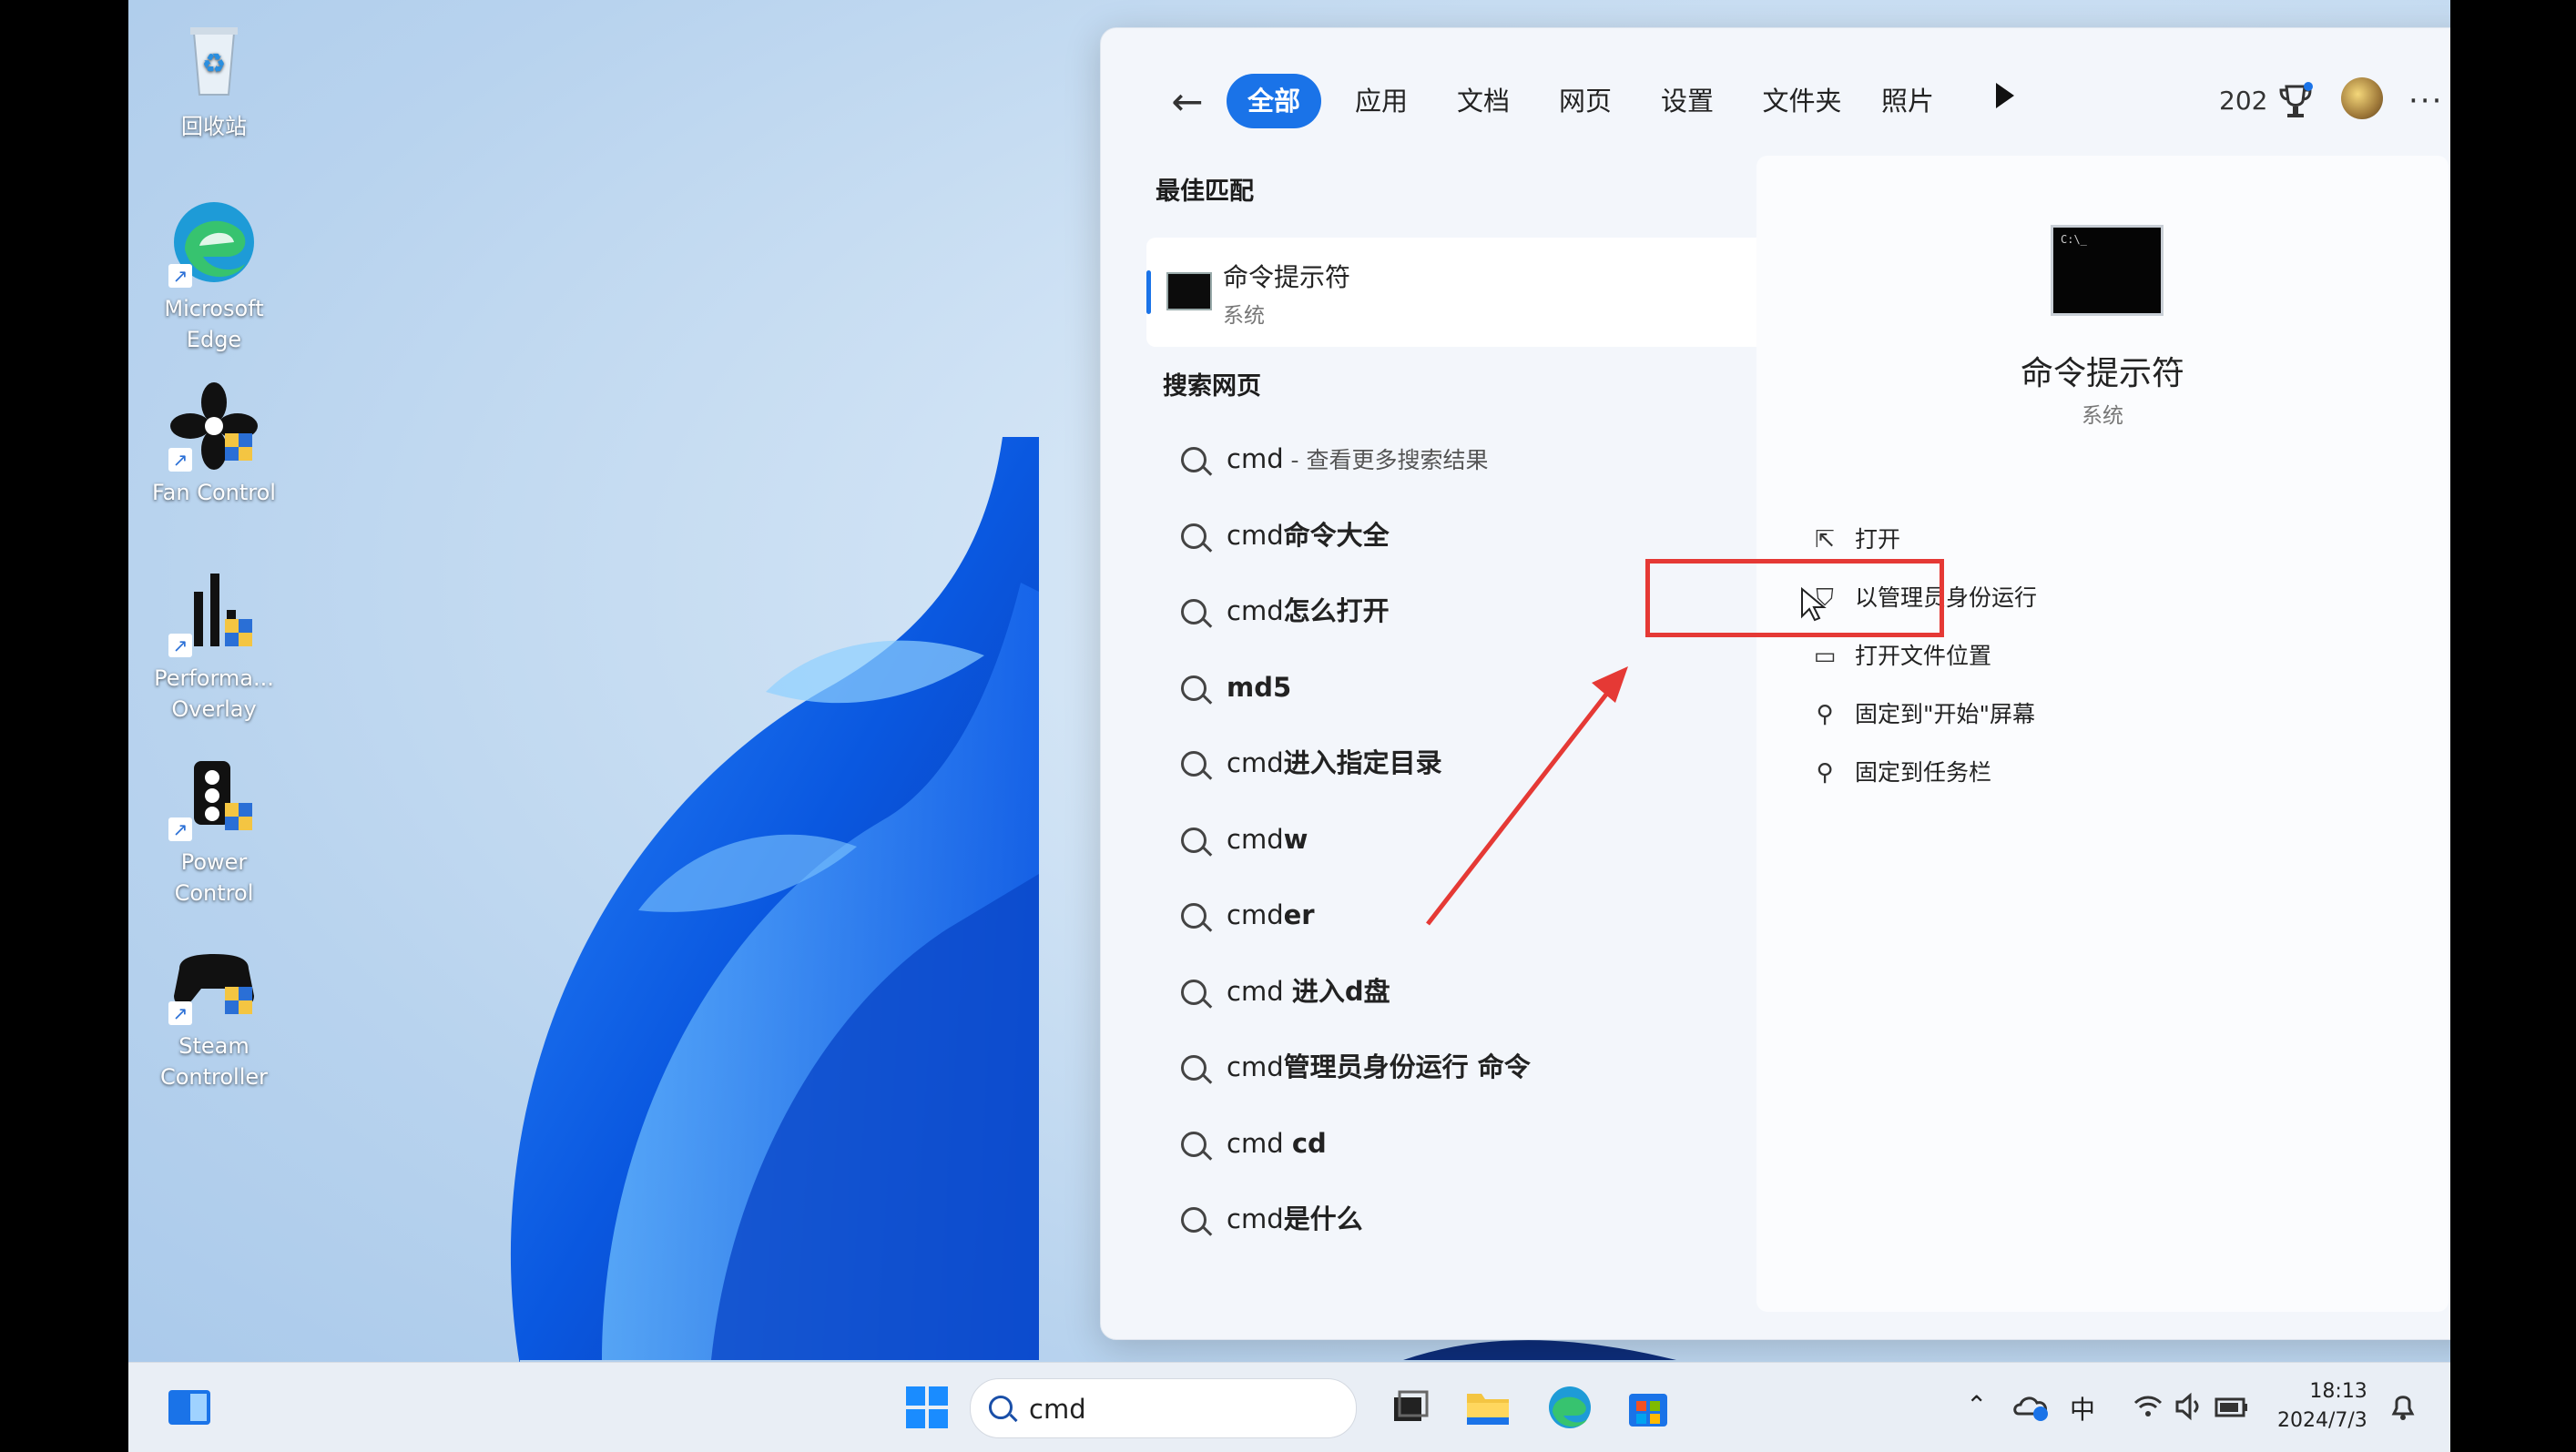 This screenshot has width=2576, height=1452. Describe the element at coordinates (1362, 762) in the screenshot. I see `suggestion-completion: 进入指定目录` at that location.